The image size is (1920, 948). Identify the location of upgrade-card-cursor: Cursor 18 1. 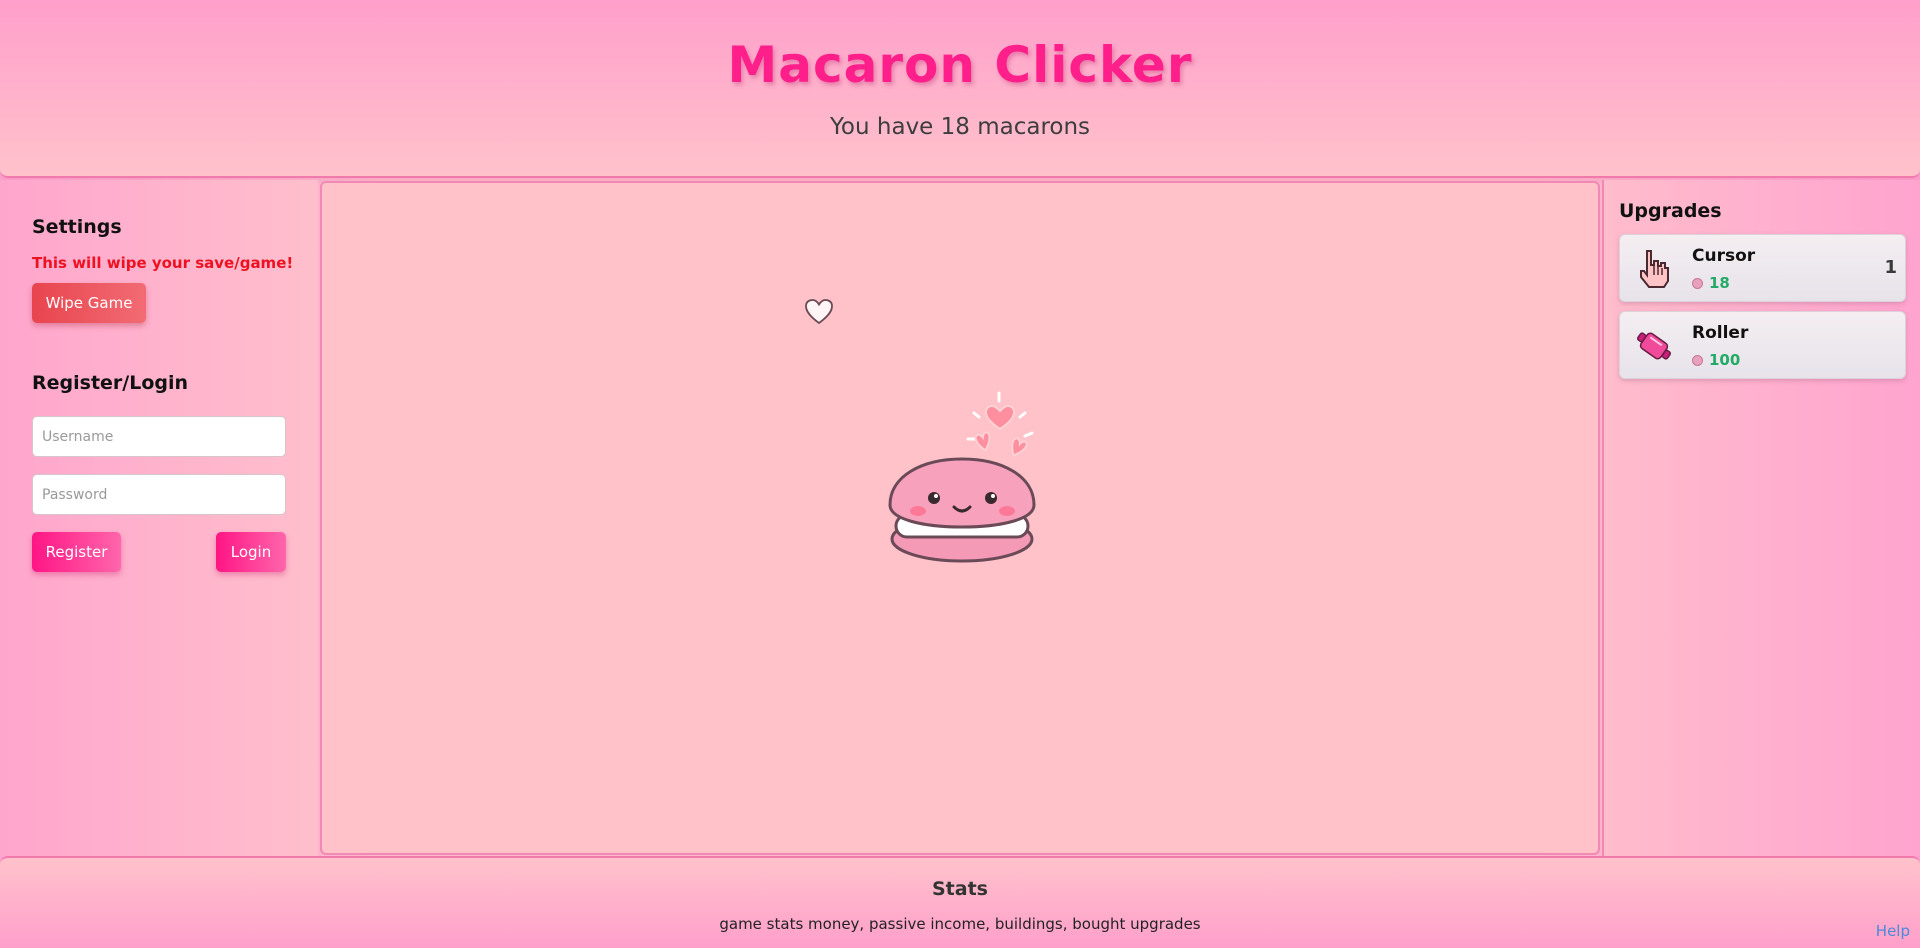
(1762, 268).